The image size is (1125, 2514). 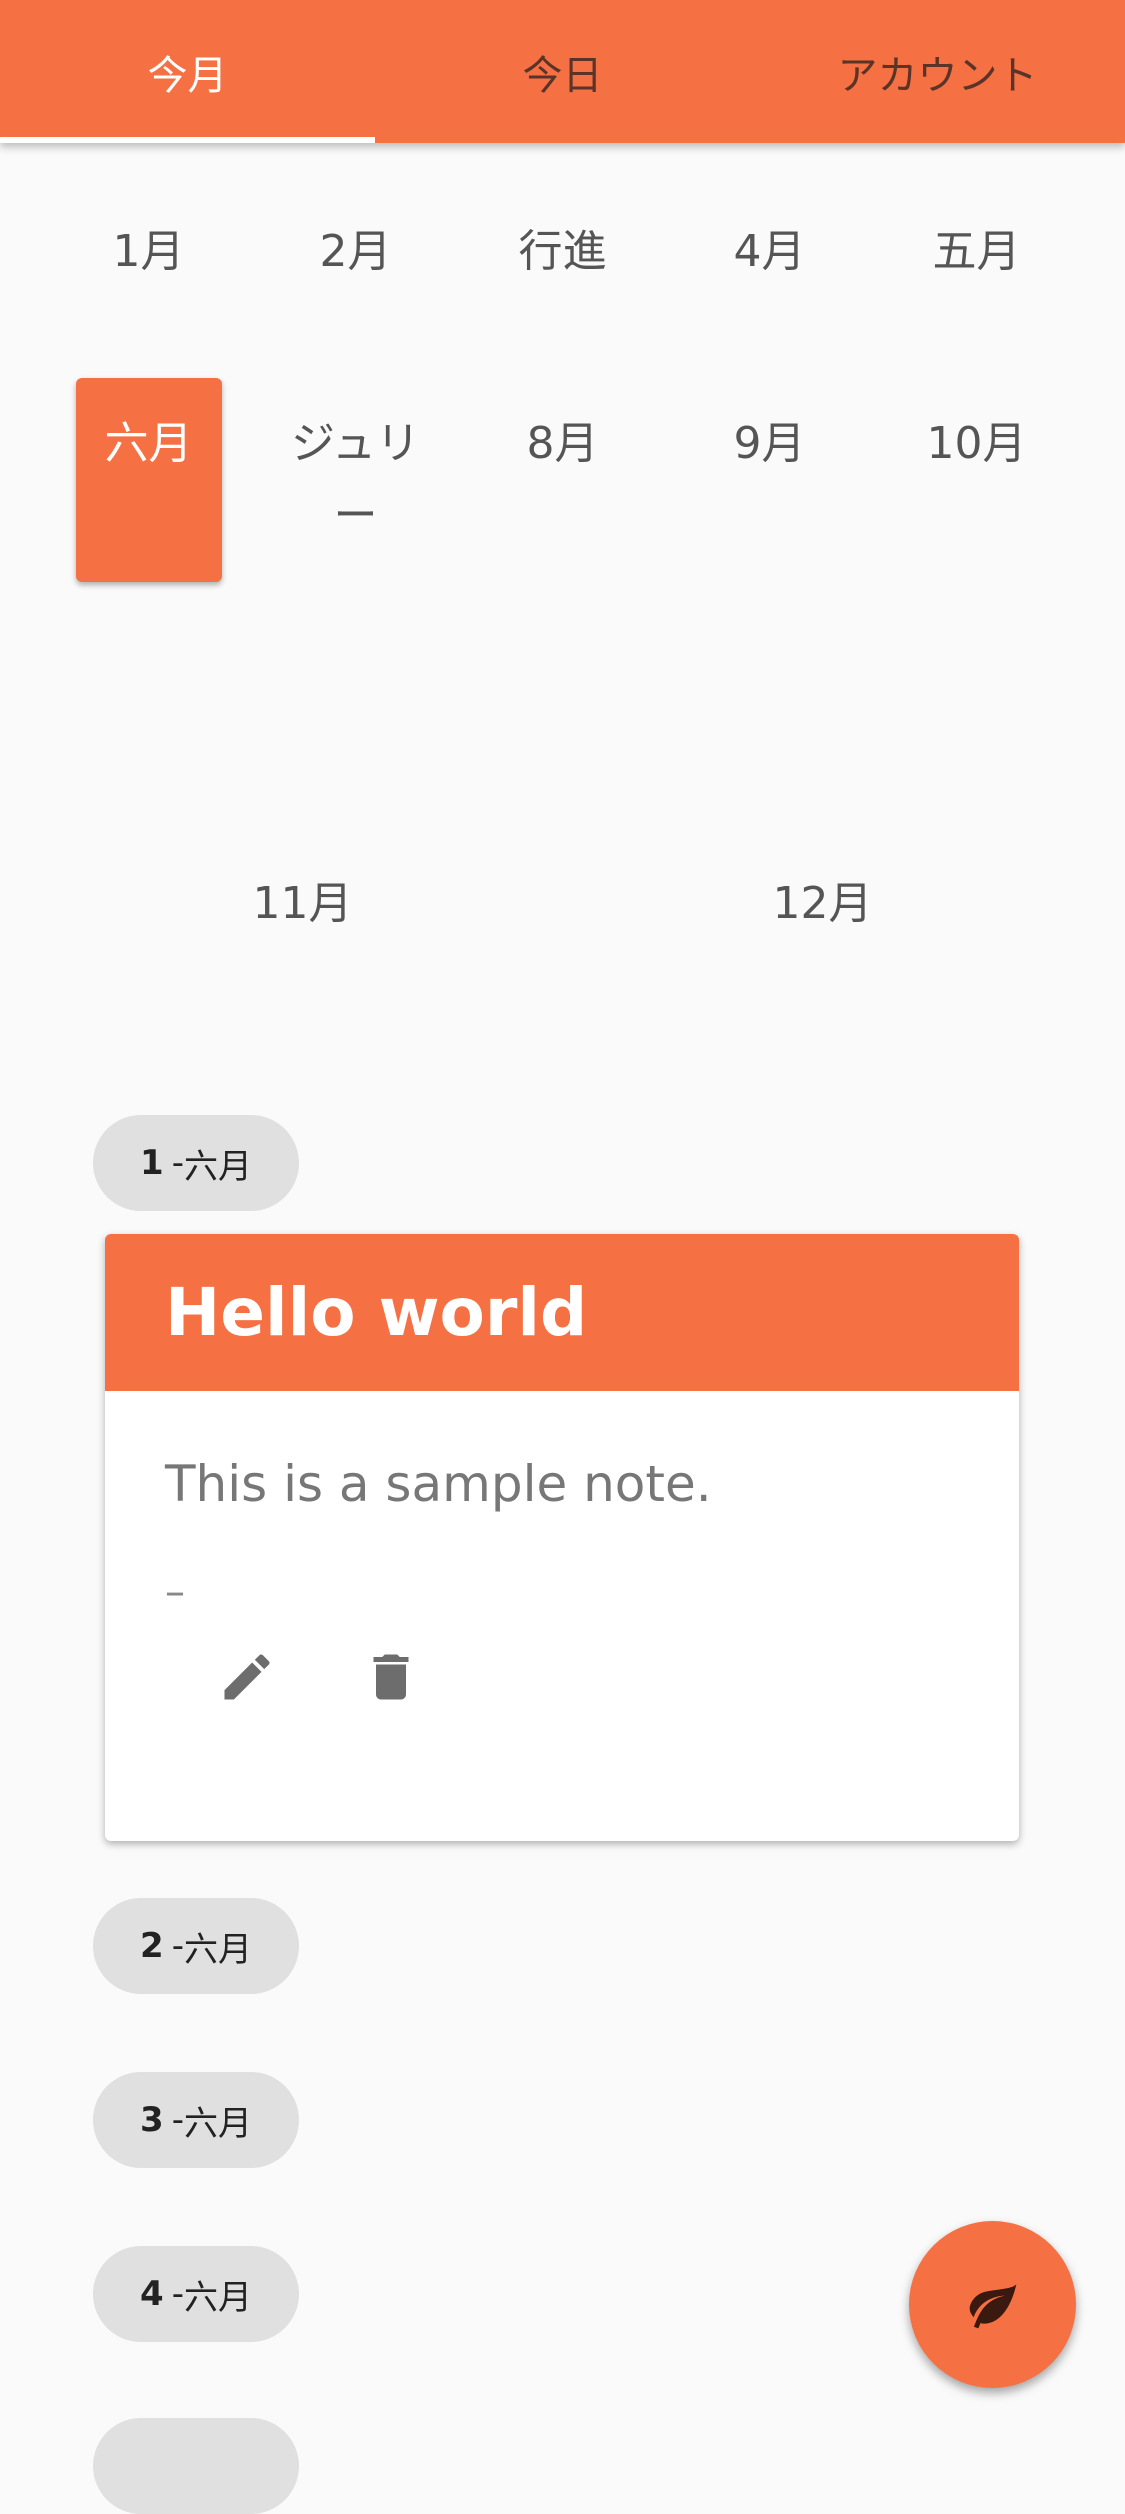 I want to click on month-item: 1月, so click(x=148, y=252).